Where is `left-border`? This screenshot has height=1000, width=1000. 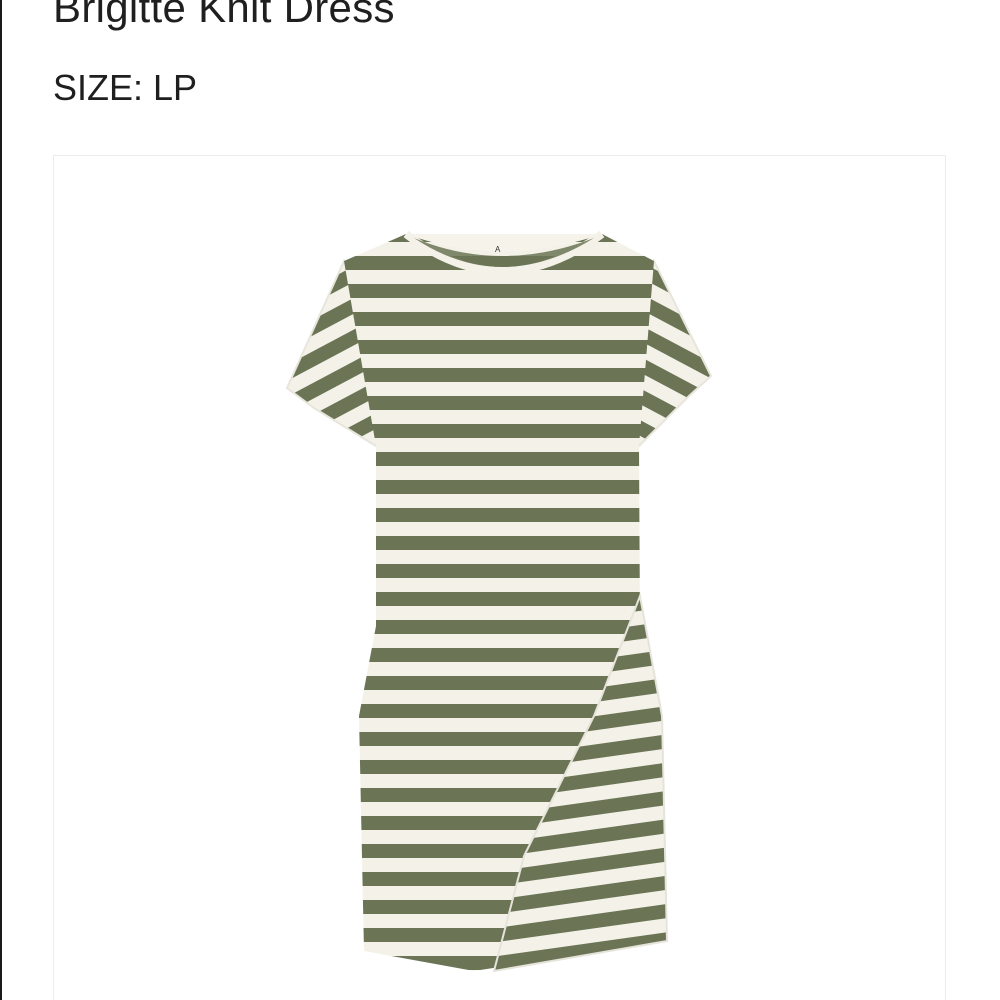
left-border is located at coordinates (1, 500).